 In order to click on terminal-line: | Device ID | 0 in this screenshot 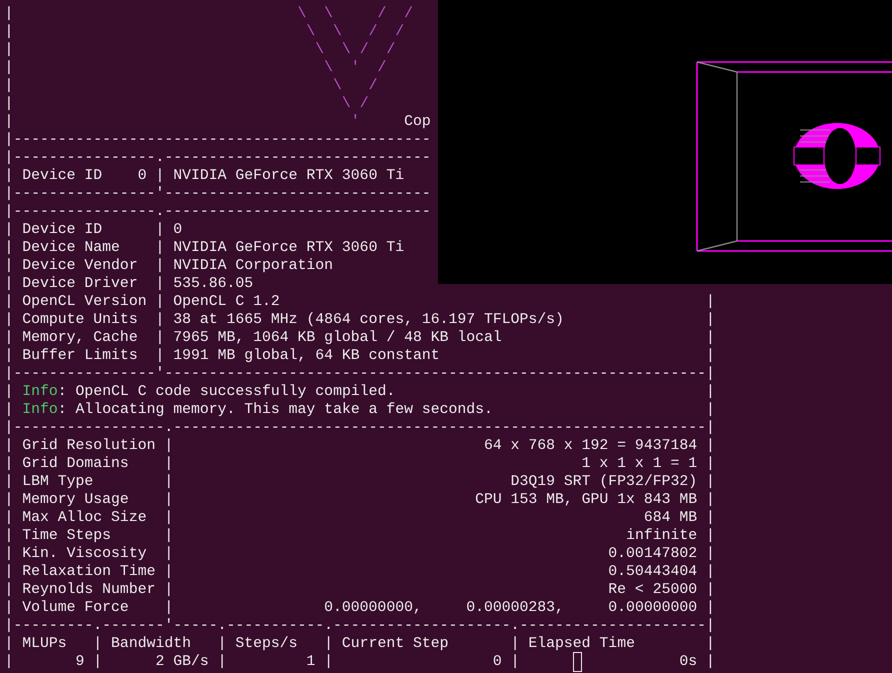, I will do `click(94, 230)`.